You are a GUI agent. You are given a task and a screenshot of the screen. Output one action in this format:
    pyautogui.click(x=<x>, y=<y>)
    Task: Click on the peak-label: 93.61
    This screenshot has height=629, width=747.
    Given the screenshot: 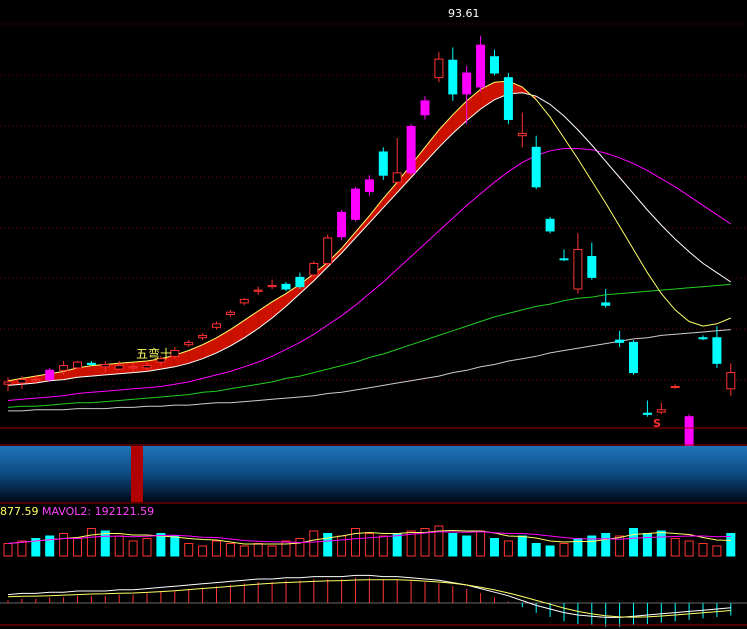 What is the action you would take?
    pyautogui.click(x=464, y=13)
    